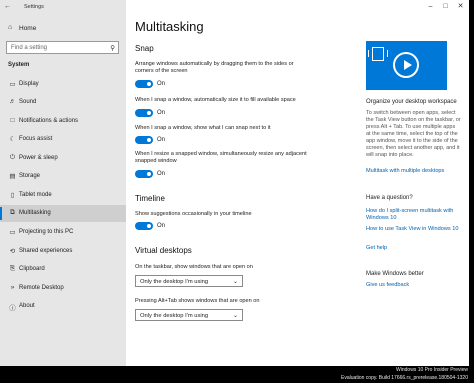 This screenshot has height=383, width=474. What do you see at coordinates (38, 158) in the screenshot?
I see `sidebar-item-label: Power & sleep` at bounding box center [38, 158].